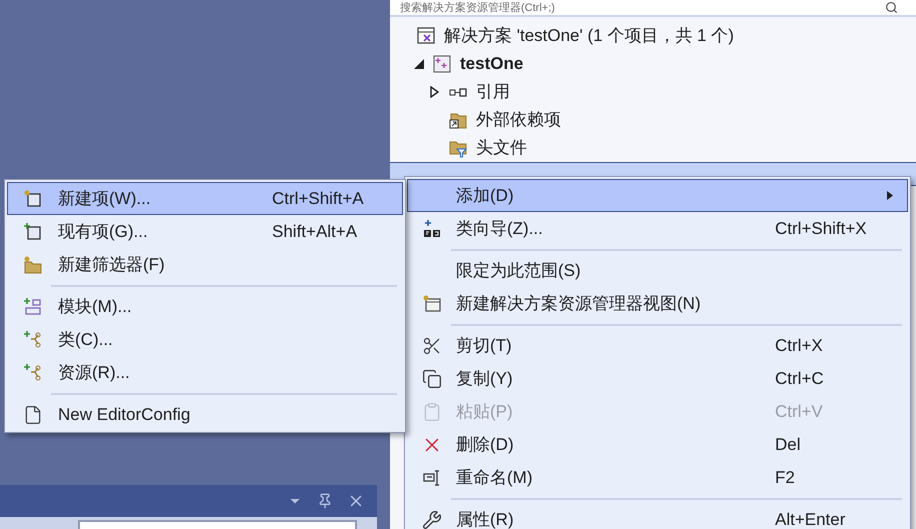  I want to click on menu-item-label: 删除(D), so click(485, 445).